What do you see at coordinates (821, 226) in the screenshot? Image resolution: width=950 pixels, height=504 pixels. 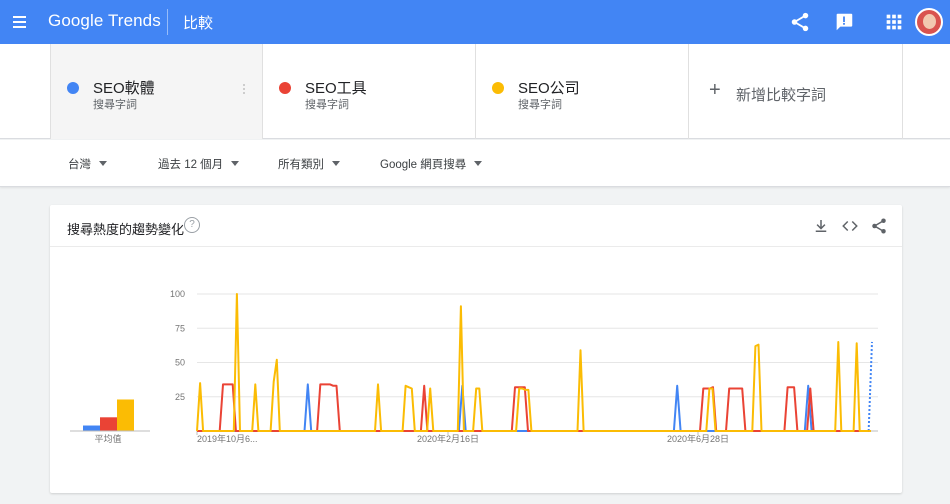 I see `download-icon` at bounding box center [821, 226].